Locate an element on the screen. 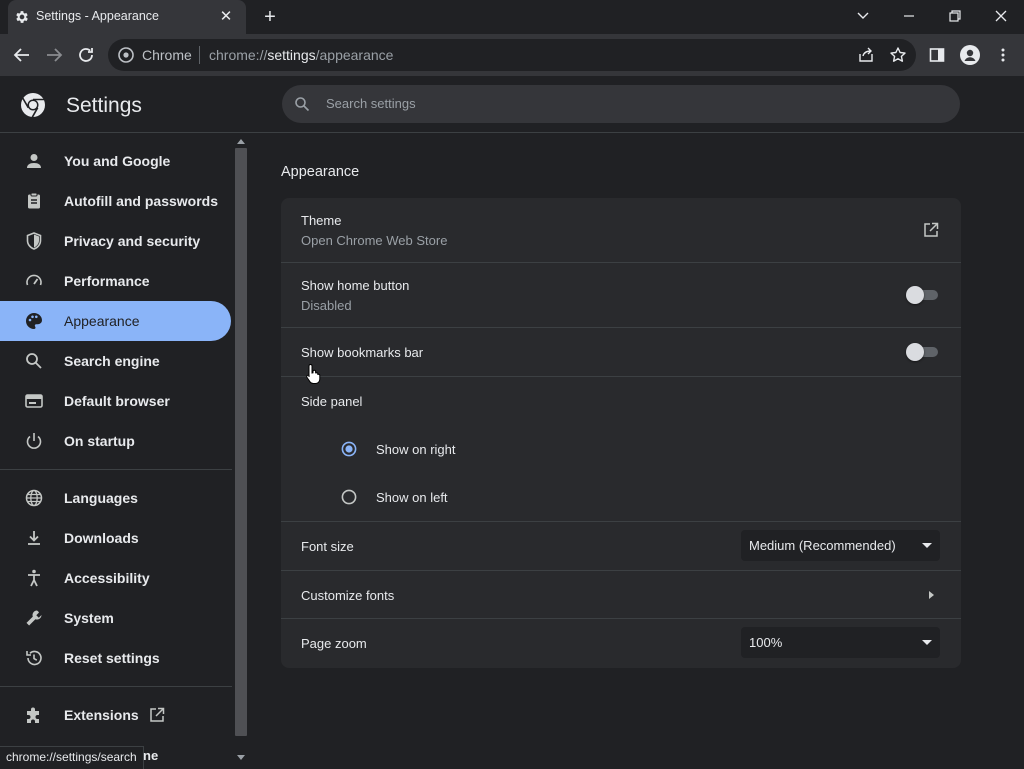  home-button-toggle is located at coordinates (922, 295).